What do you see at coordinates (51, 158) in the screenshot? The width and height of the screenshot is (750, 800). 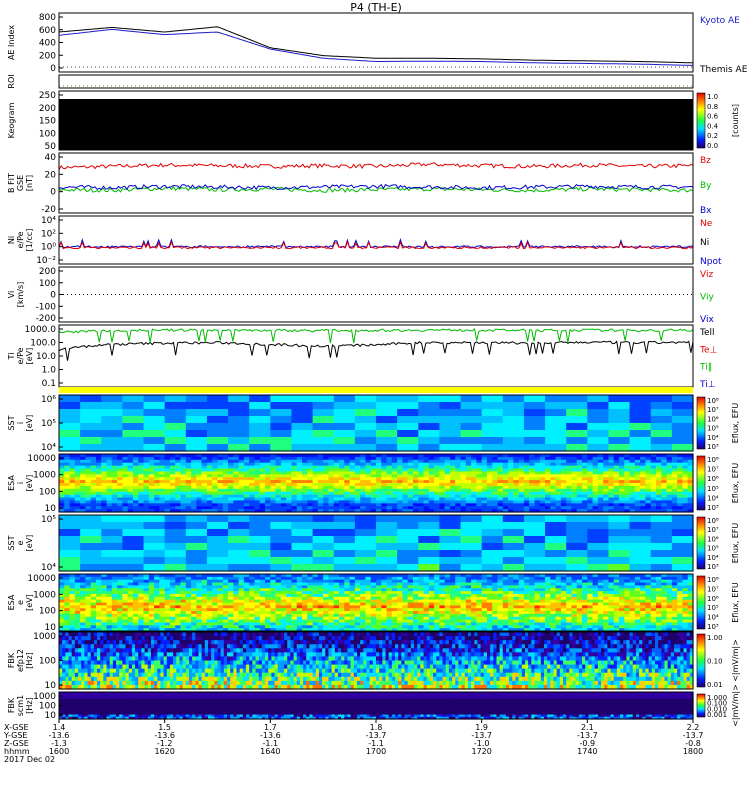 I see `y-tick-label: 40` at bounding box center [51, 158].